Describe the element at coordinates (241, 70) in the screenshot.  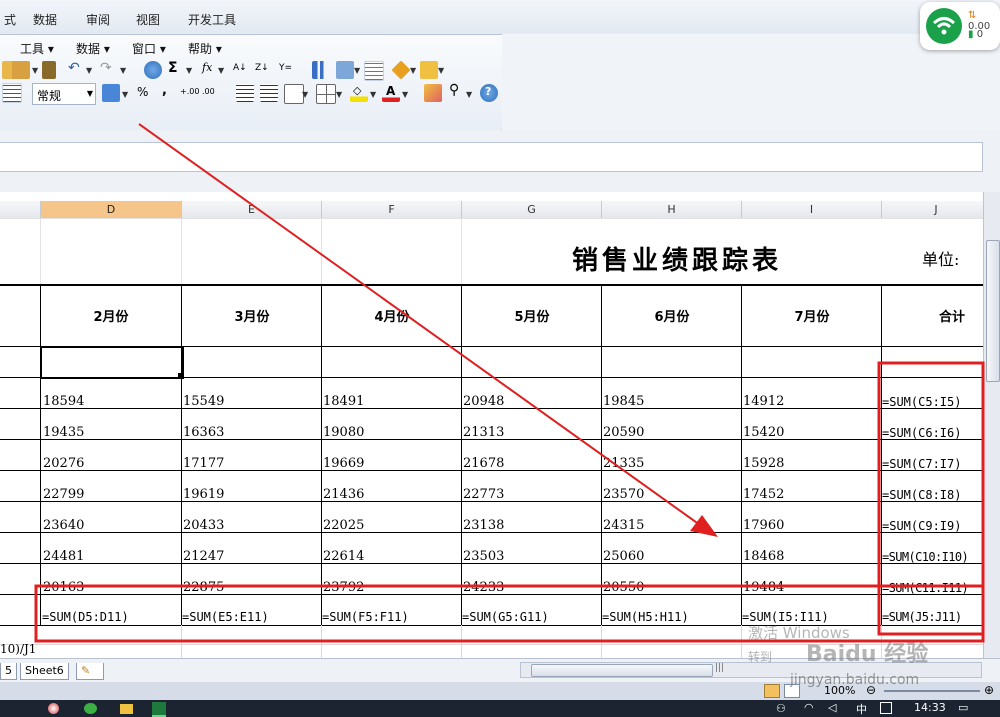
I see `sort-ascending-icon: A↓` at that location.